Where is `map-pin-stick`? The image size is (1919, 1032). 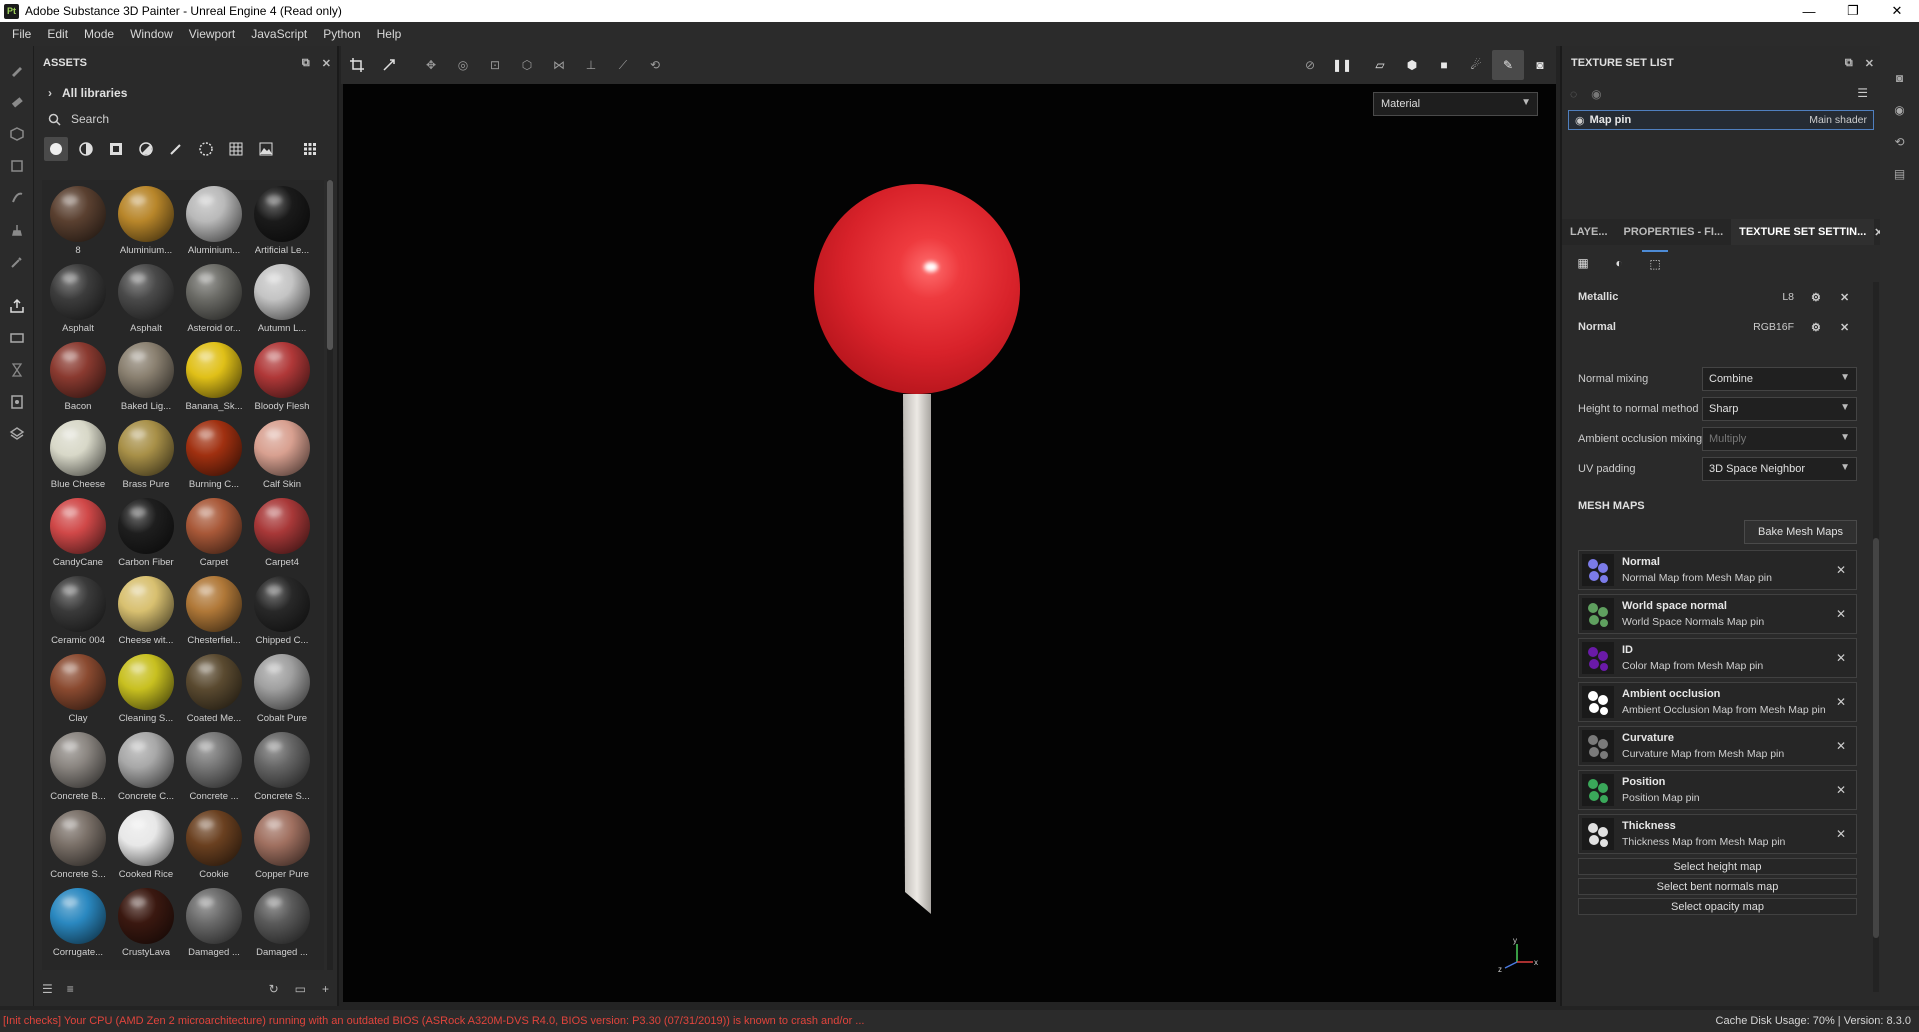
map-pin-stick is located at coordinates (917, 654).